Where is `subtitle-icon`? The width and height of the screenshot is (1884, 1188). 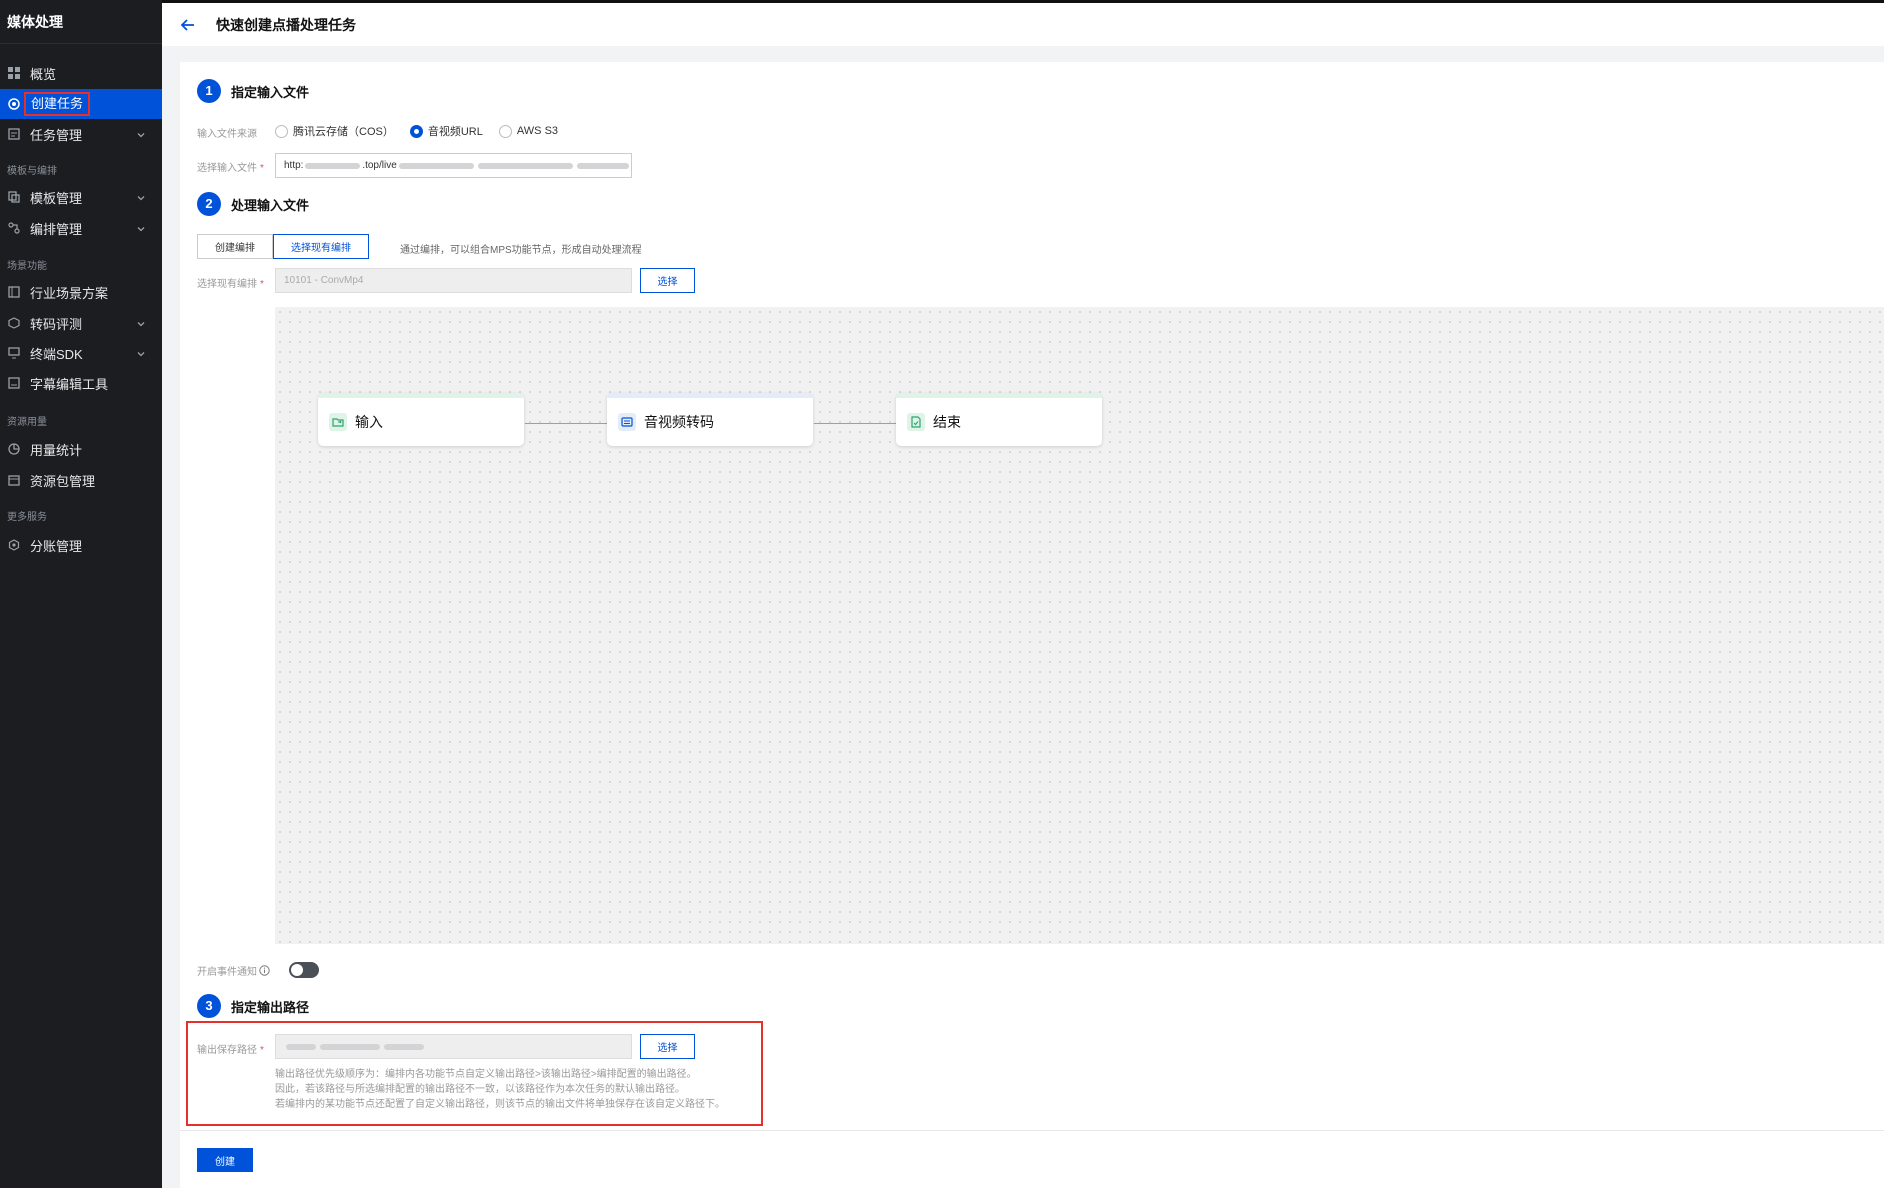 subtitle-icon is located at coordinates (14, 383).